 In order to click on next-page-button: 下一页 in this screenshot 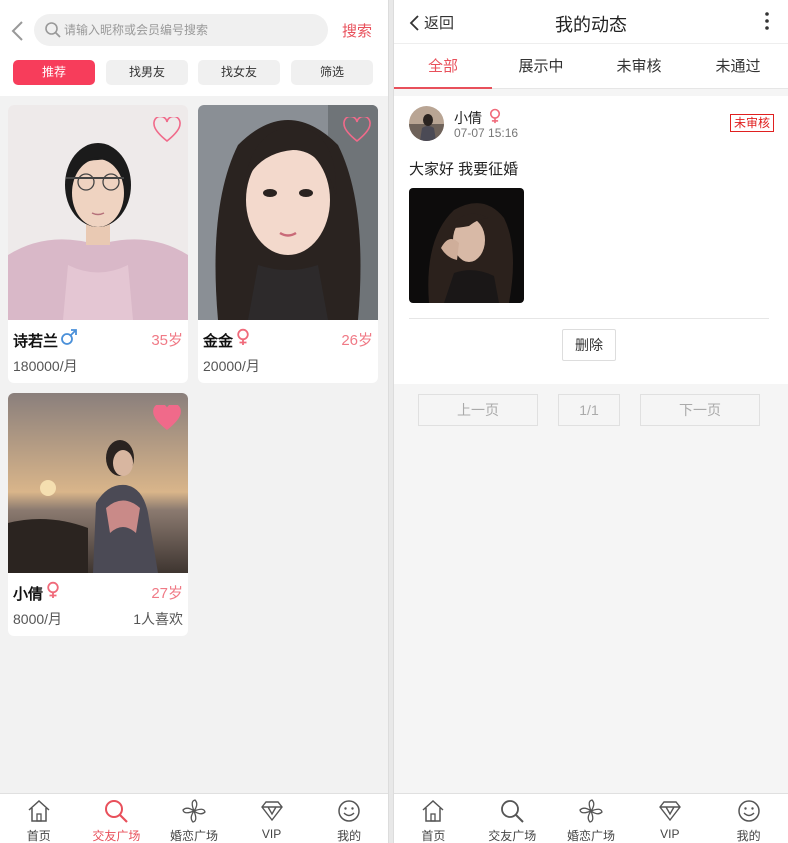, I will do `click(700, 410)`.